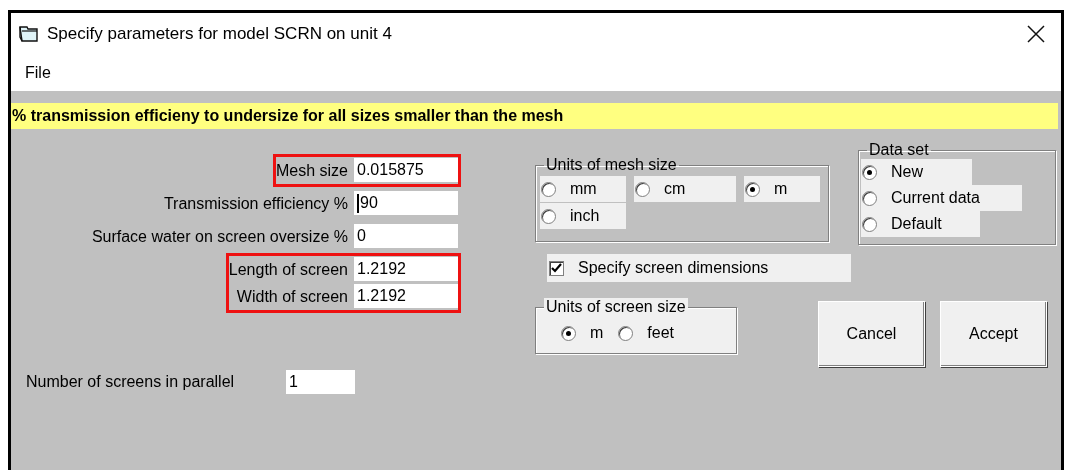  Describe the element at coordinates (899, 150) in the screenshot. I see `group-label: Data set` at that location.